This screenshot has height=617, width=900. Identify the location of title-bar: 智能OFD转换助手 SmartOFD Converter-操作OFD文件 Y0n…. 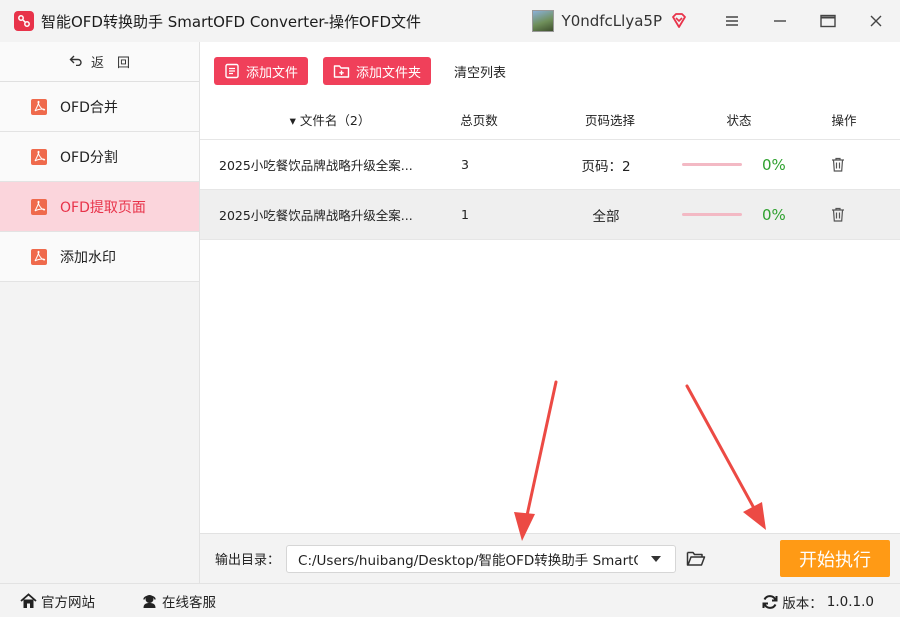
(450, 21).